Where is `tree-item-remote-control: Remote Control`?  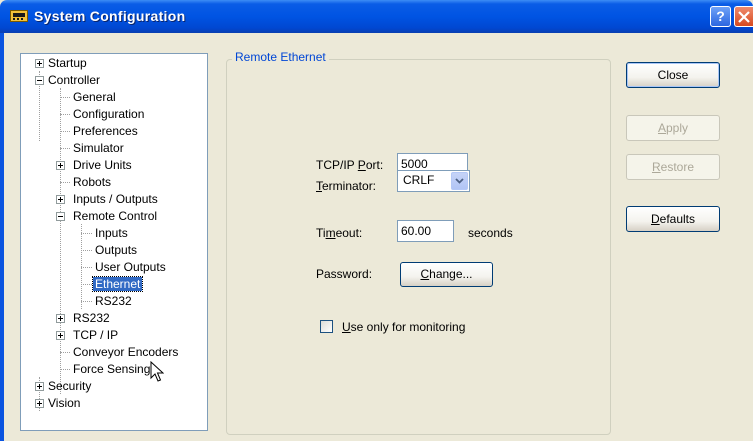
tree-item-remote-control: Remote Control is located at coordinates (106, 216).